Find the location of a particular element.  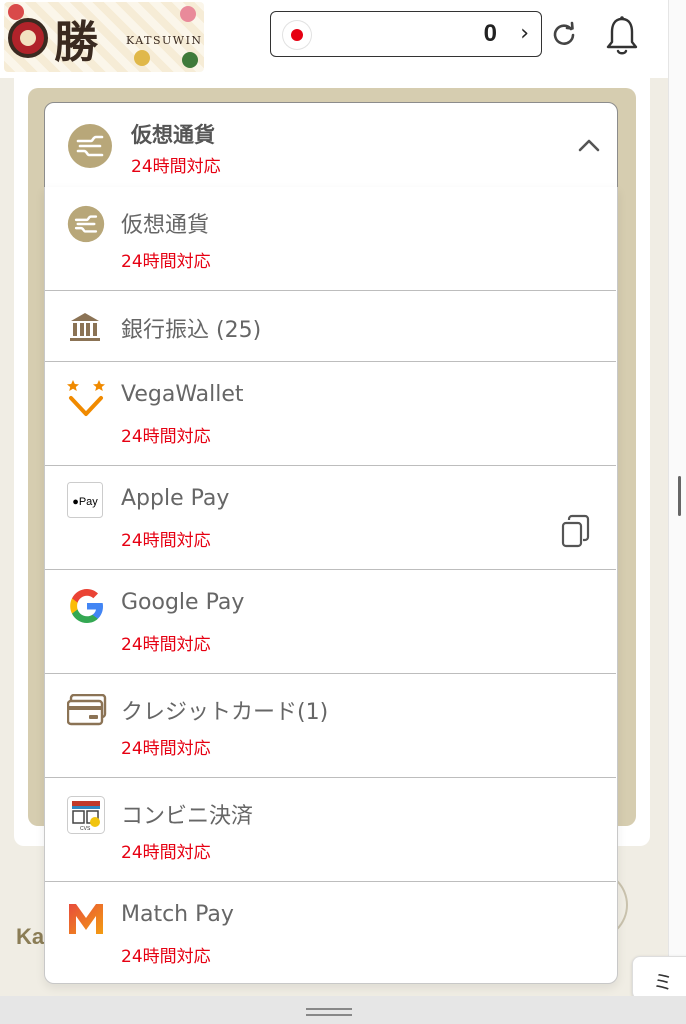

option-apple-pay: ●Pay Apple Pay 24時間対応 is located at coordinates (330, 518).